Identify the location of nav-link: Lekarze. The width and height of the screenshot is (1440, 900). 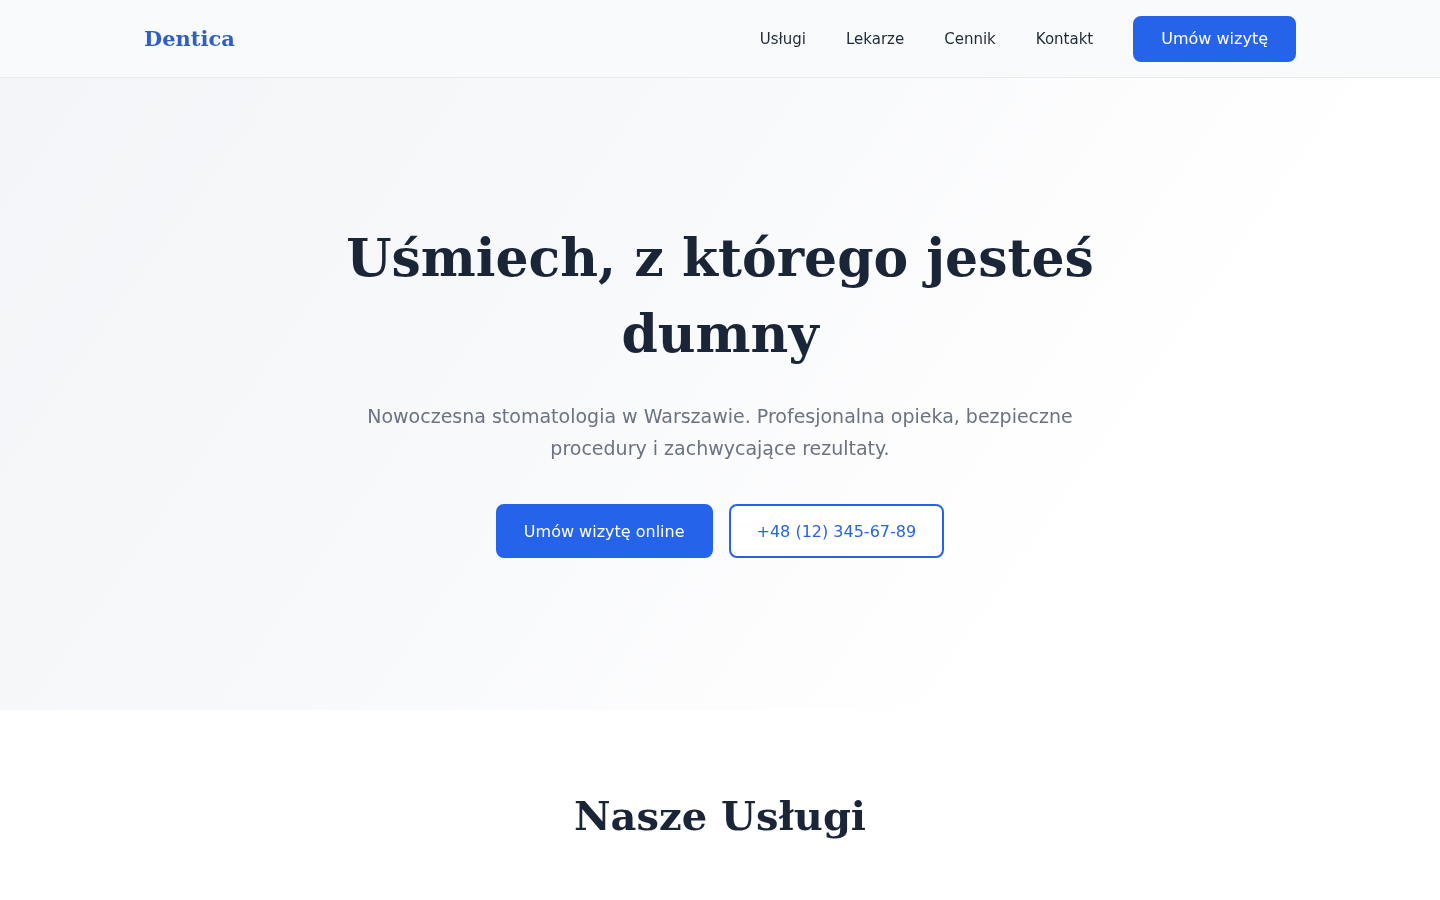
(875, 38).